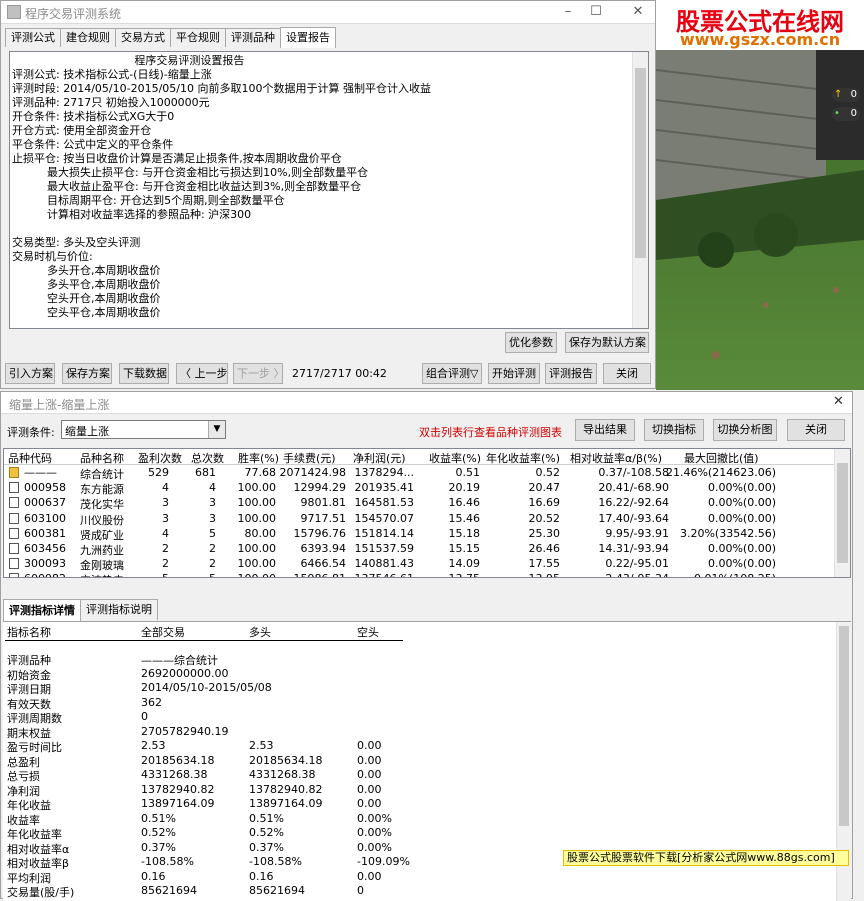  Describe the element at coordinates (178, 789) in the screenshot. I see `detail-metric-value: 13782940.82` at that location.